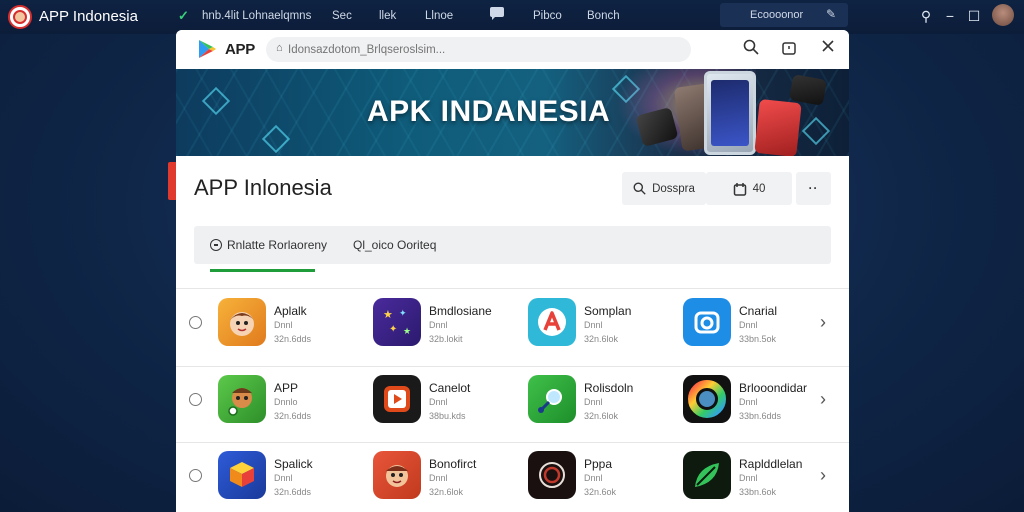 Image resolution: width=1024 pixels, height=512 pixels. What do you see at coordinates (397, 399) in the screenshot?
I see `play-button-icon` at bounding box center [397, 399].